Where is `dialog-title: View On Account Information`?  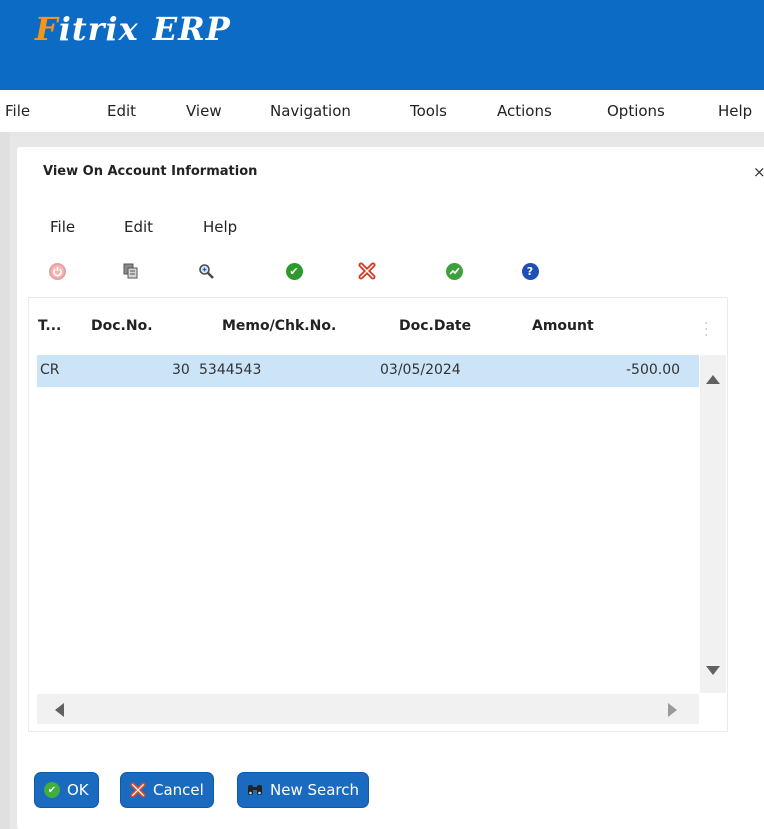
dialog-title: View On Account Information is located at coordinates (150, 171).